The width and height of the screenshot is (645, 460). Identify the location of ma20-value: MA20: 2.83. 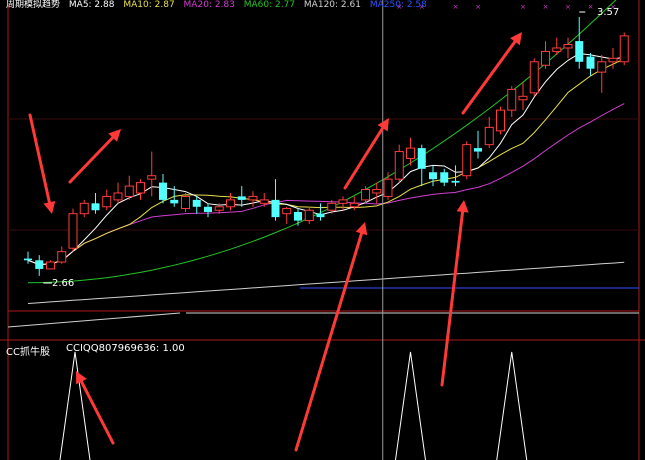
(209, 5).